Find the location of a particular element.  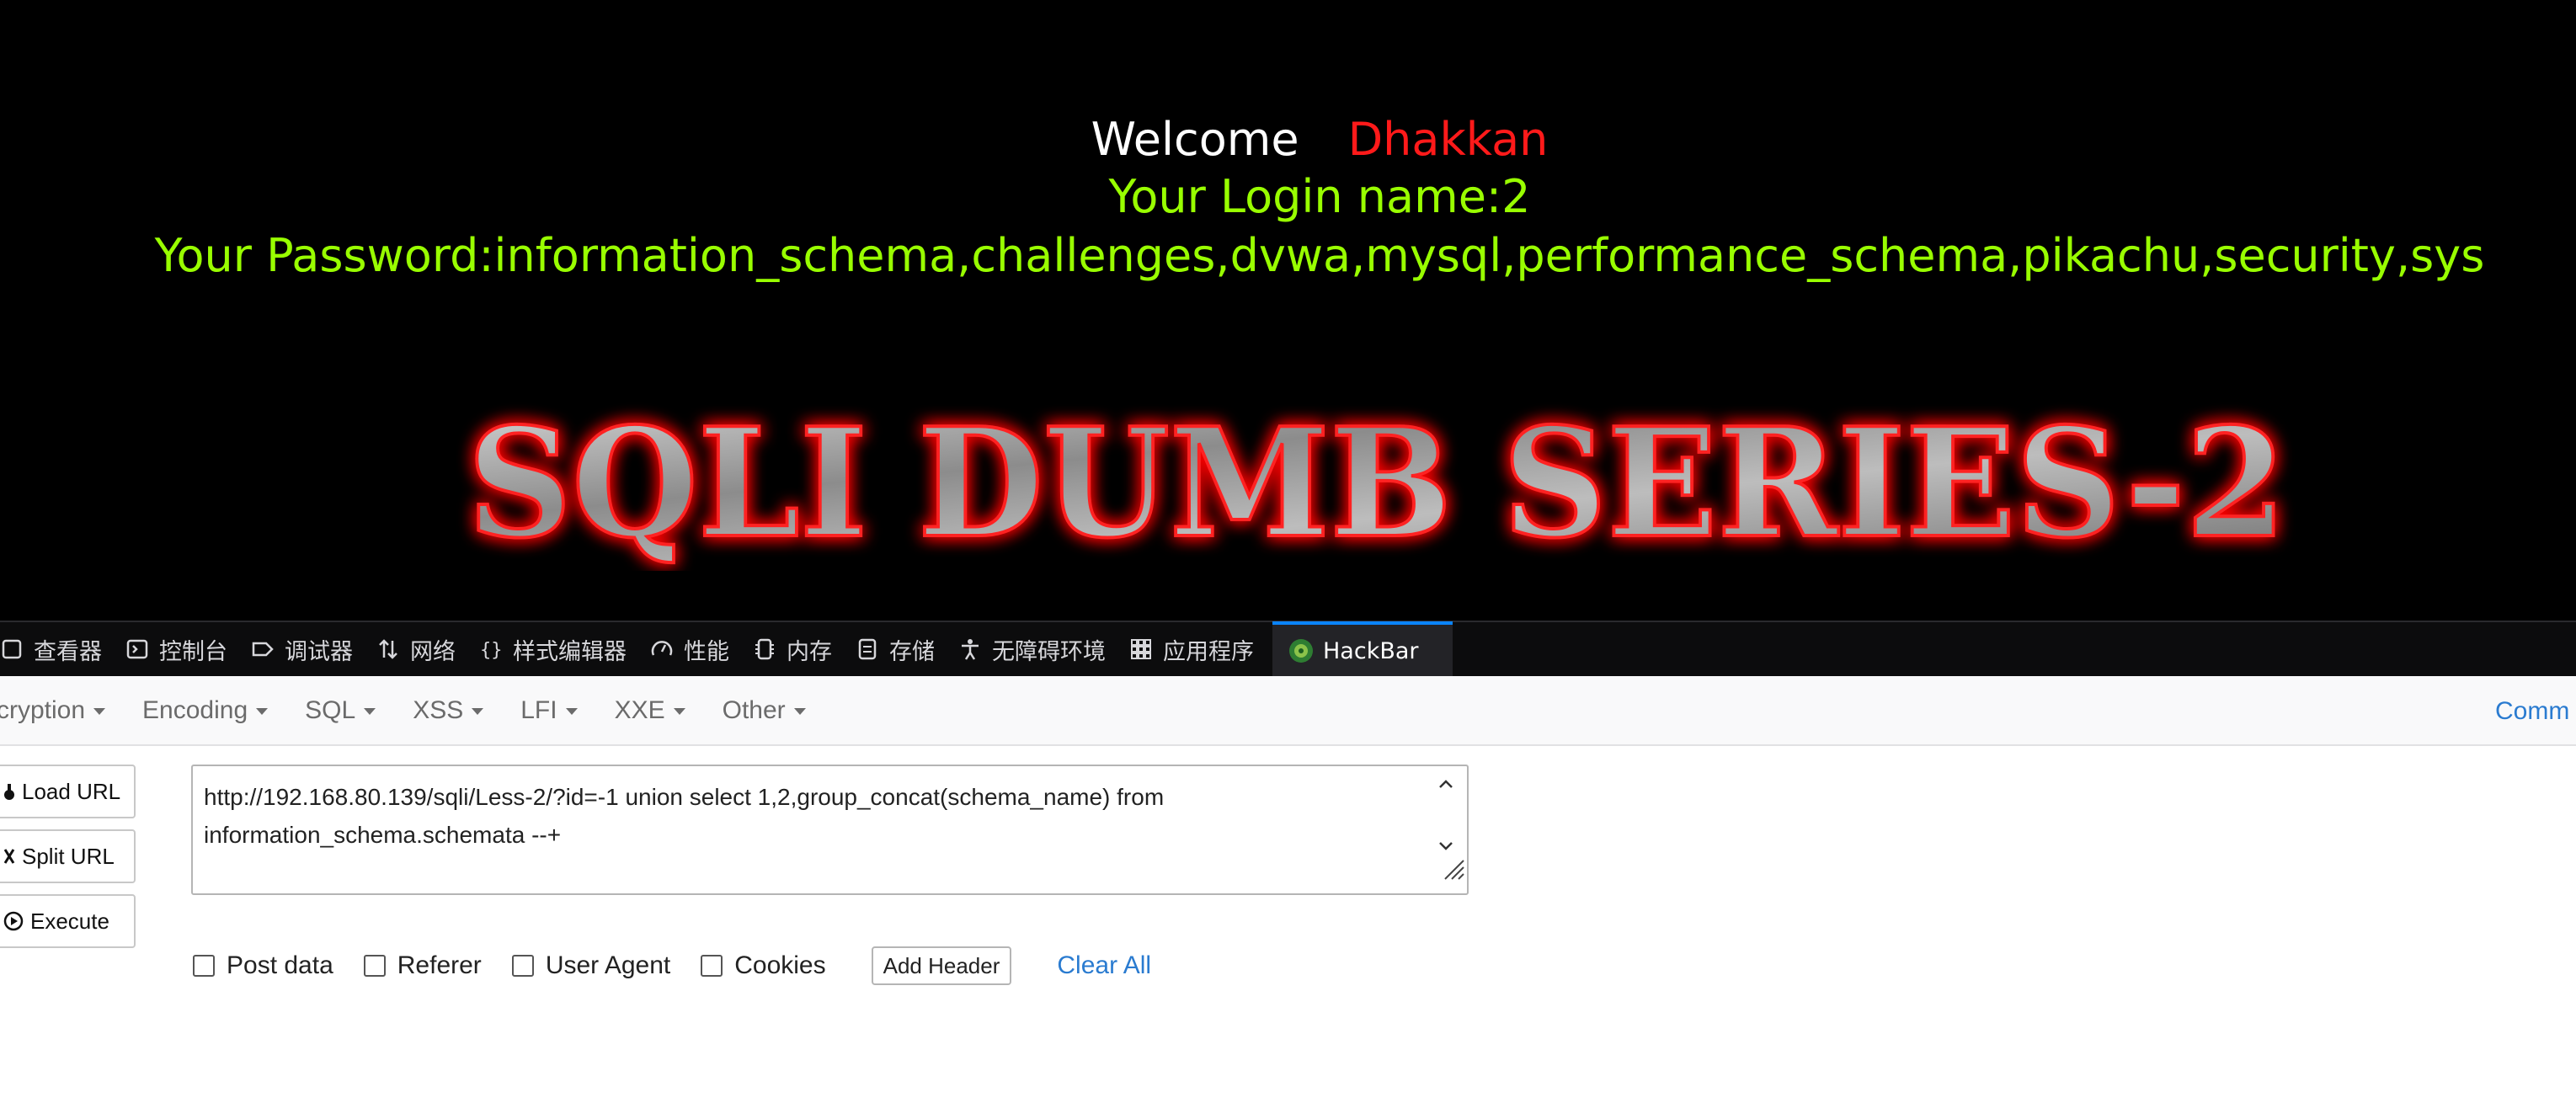

devtools-tab-label: 网络 is located at coordinates (433, 651).